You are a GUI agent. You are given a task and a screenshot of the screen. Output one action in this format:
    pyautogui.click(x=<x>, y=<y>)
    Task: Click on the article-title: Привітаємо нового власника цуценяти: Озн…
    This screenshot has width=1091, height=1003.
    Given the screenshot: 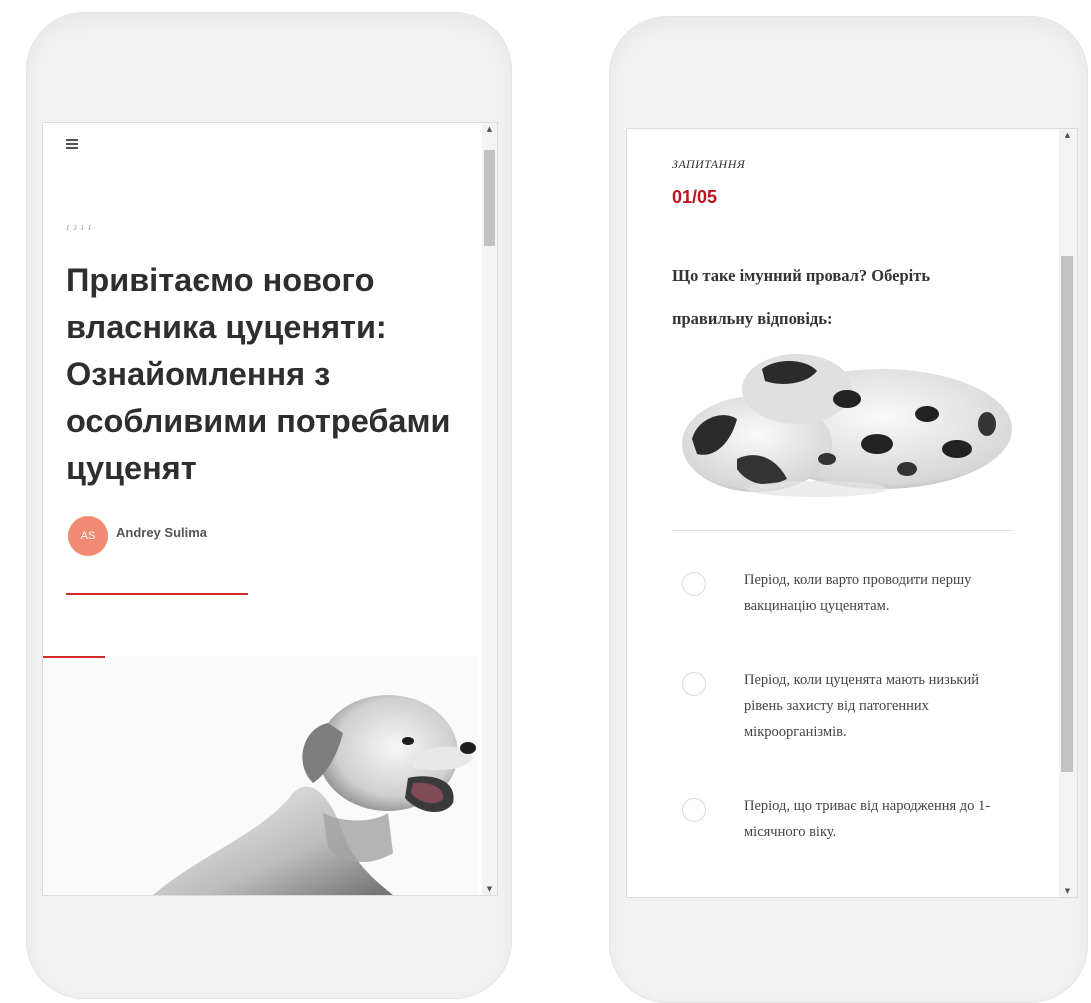 What is the action you would take?
    pyautogui.click(x=258, y=374)
    